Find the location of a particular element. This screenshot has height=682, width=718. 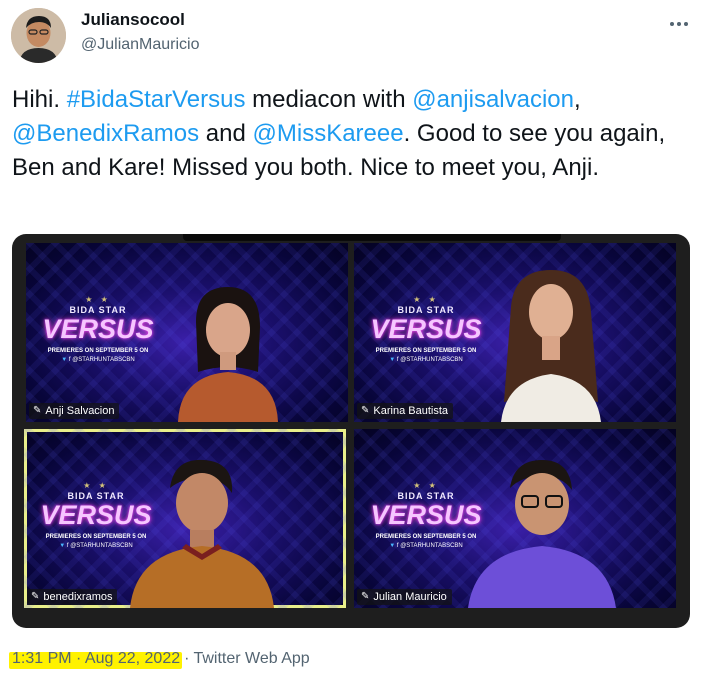

participant-name: Karina Bautista is located at coordinates (410, 411).